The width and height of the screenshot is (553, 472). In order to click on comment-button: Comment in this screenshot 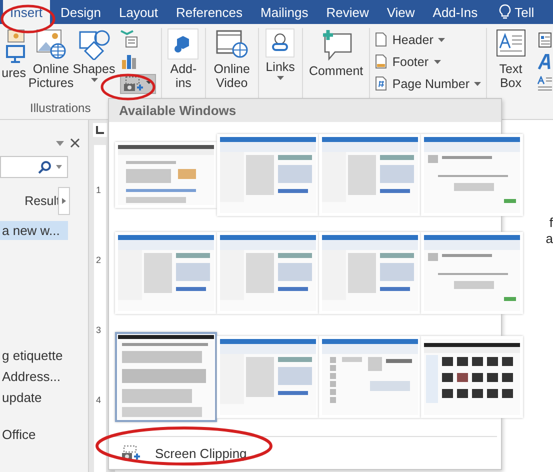, I will do `click(336, 62)`.